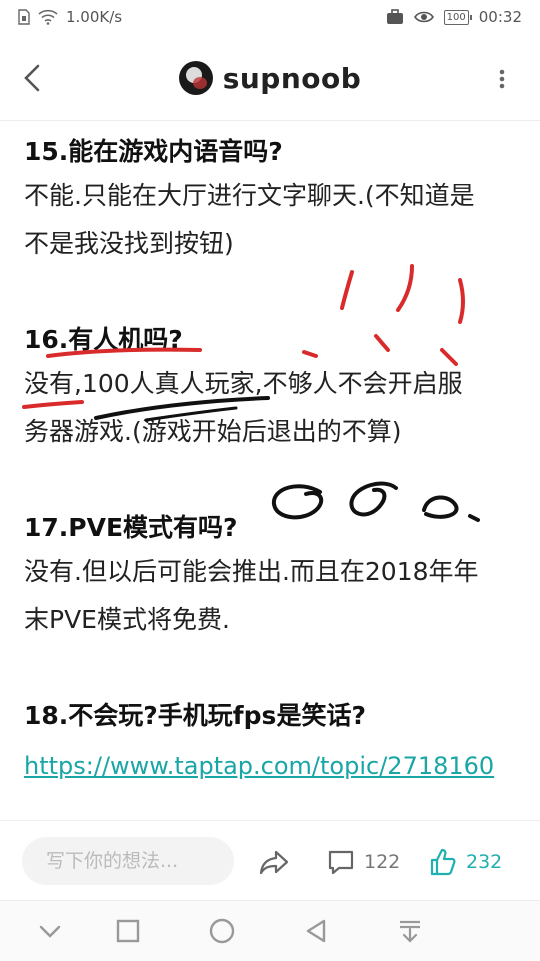  I want to click on nav-home-button, so click(222, 931).